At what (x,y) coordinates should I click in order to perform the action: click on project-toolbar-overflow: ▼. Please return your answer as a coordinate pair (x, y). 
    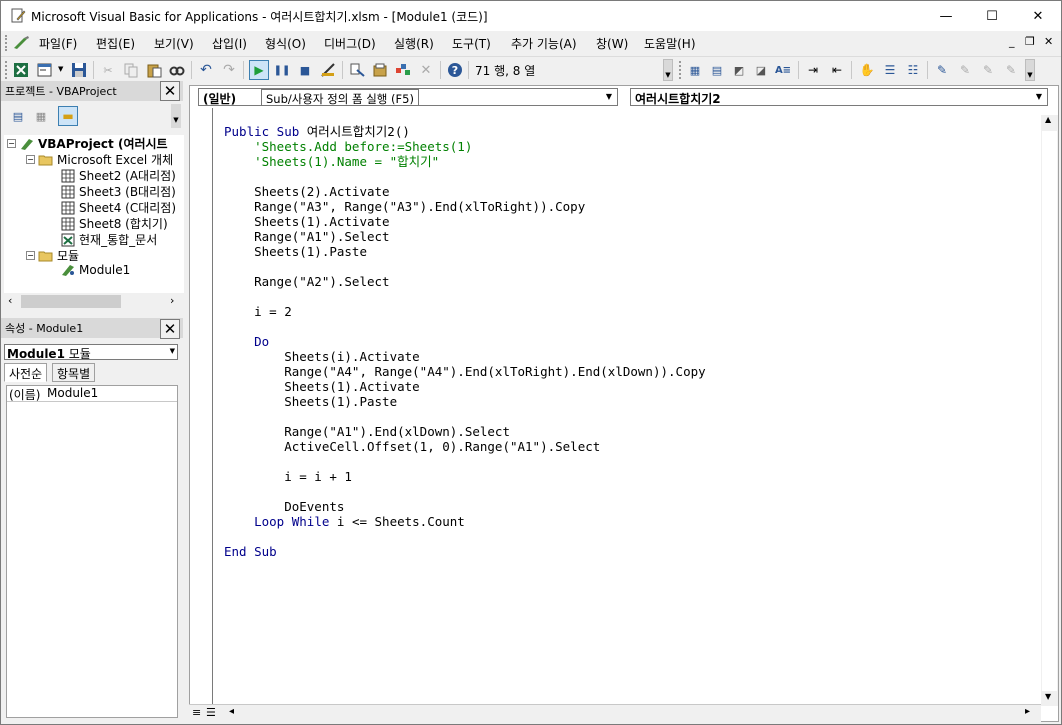
    Looking at the image, I should click on (176, 116).